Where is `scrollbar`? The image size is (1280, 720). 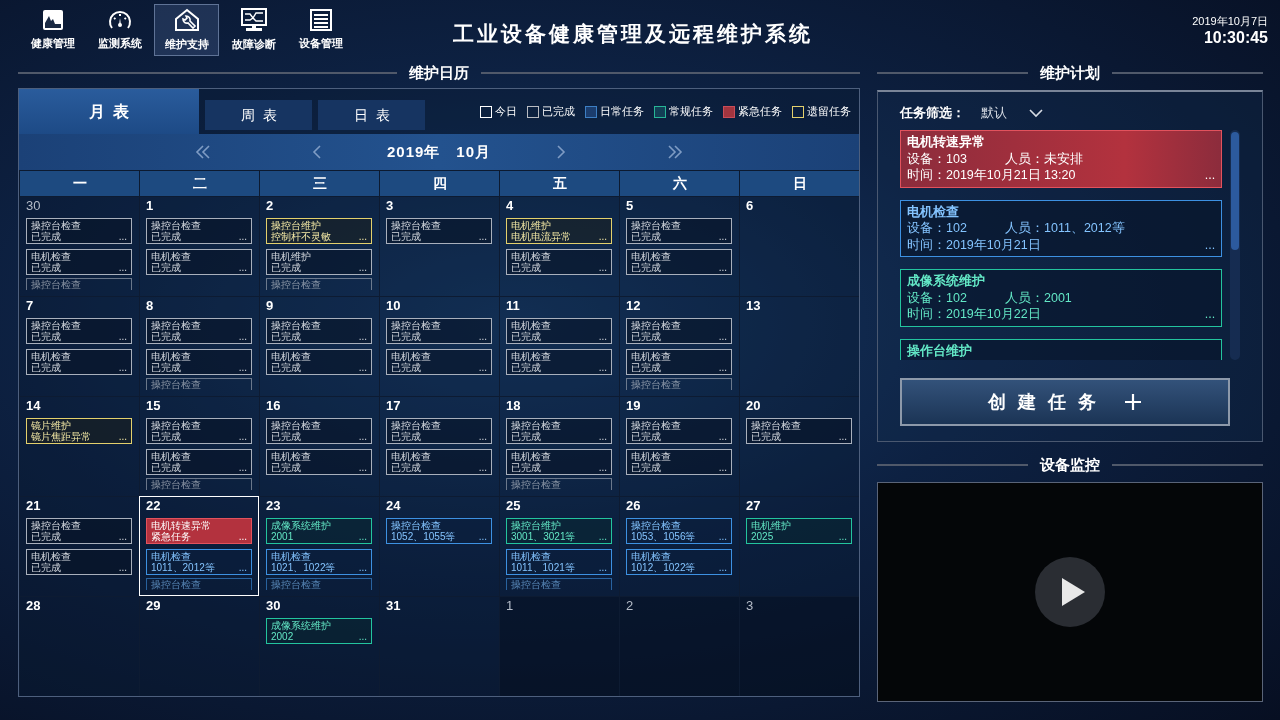
scrollbar is located at coordinates (1235, 245).